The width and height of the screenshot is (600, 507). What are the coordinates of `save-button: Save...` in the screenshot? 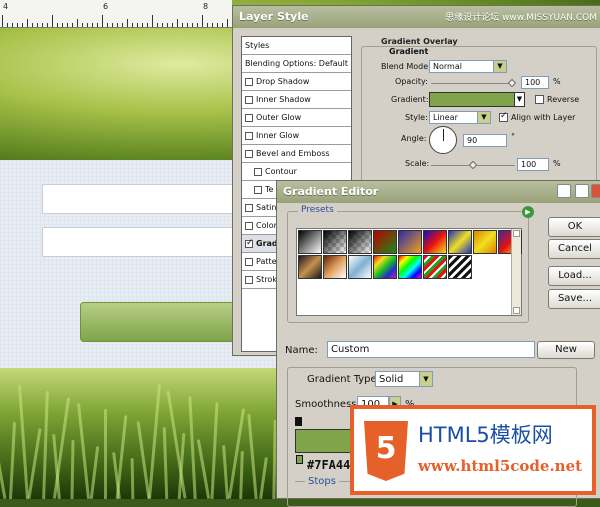 It's located at (574, 299).